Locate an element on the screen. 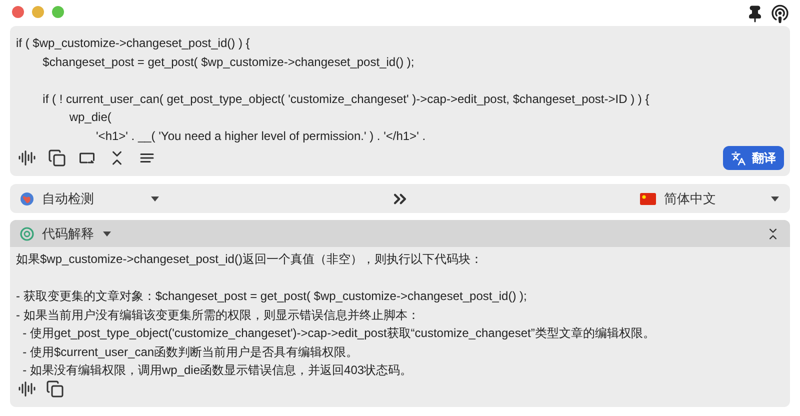  code-line: $changeset_post = get_post( $wp_customize->changeset_post_id() ); is located at coordinates (228, 62).